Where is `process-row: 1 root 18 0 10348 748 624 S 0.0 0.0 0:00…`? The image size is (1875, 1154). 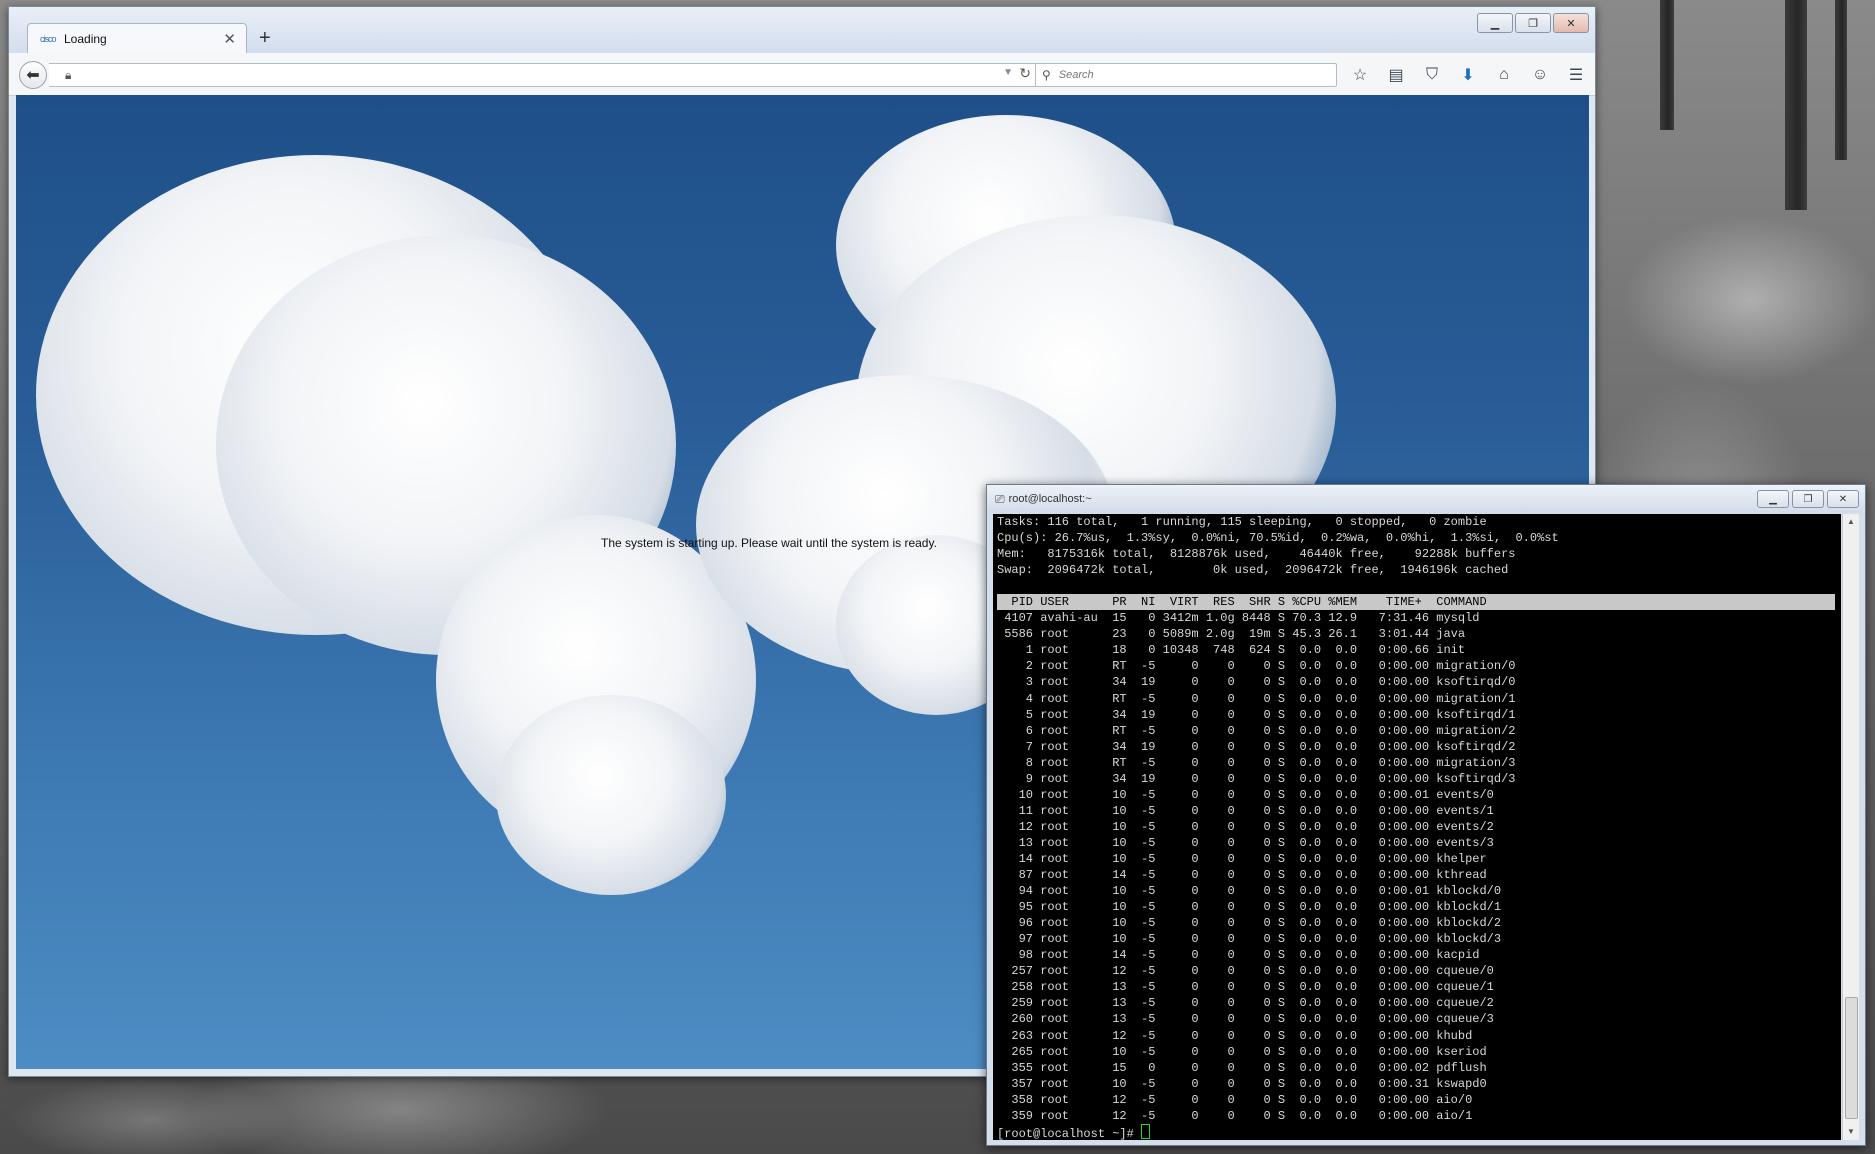
process-row: 1 root 18 0 10348 748 624 S 0.0 0.0 0:00… is located at coordinates (1245, 650).